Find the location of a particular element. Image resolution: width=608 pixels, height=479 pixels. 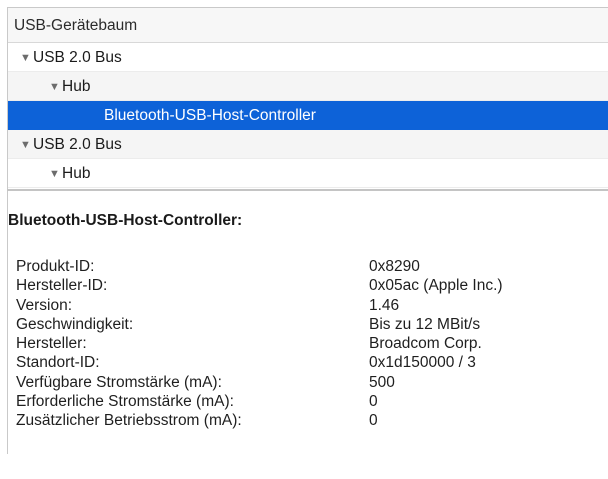

property-row-version: Version: 1.46 is located at coordinates (259, 305).